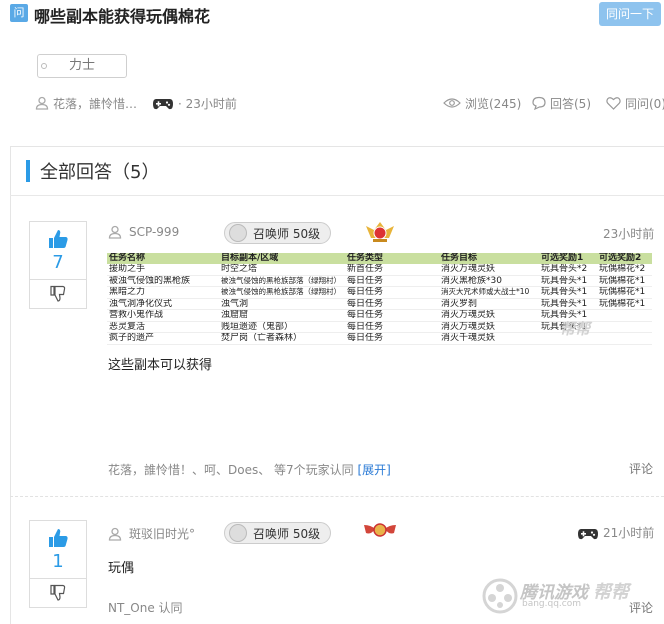 The width and height of the screenshot is (664, 624). I want to click on answer-user: 斑驳旧时光°, so click(151, 533).